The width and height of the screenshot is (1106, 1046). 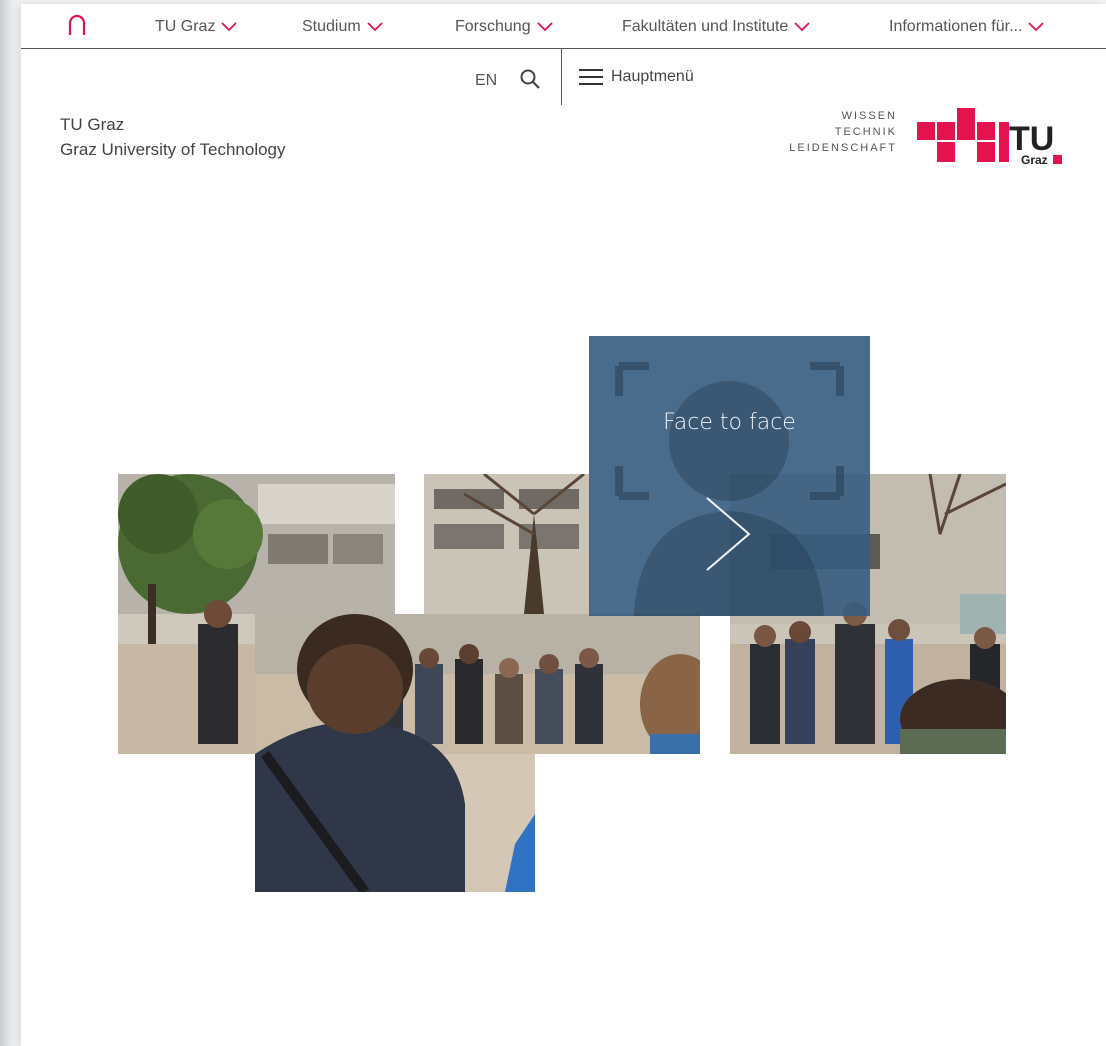 What do you see at coordinates (869, 116) in the screenshot?
I see `tagline-line: WISSEN` at bounding box center [869, 116].